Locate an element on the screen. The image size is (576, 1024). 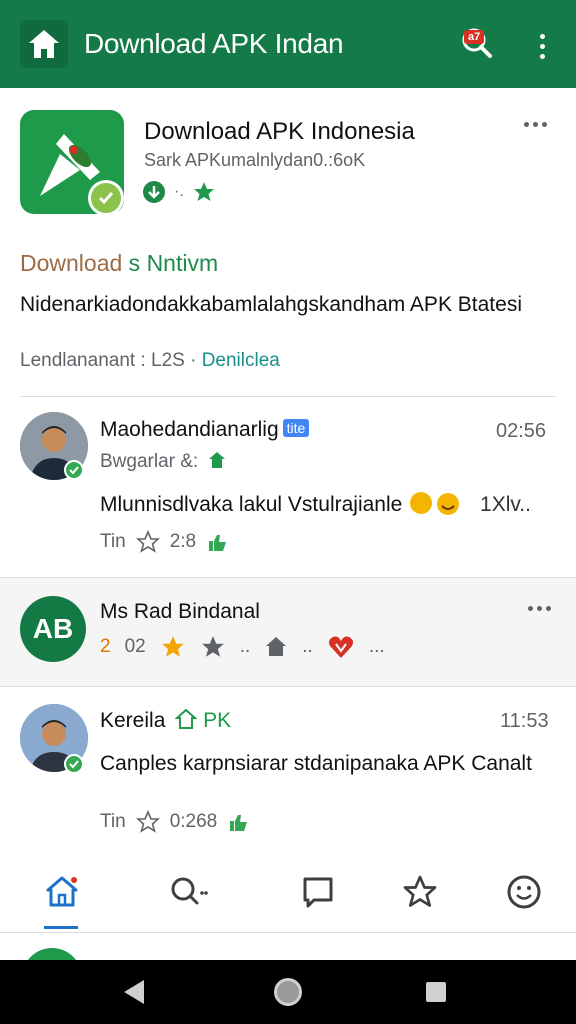
app-name: Download APK Indonesia is located at coordinates (279, 131).